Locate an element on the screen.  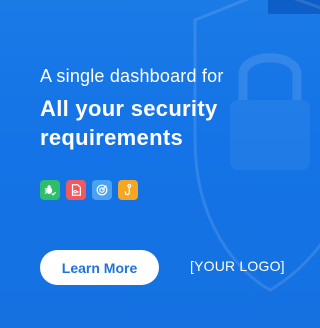
headline-line-2: All your security requirements is located at coordinates (129, 123).